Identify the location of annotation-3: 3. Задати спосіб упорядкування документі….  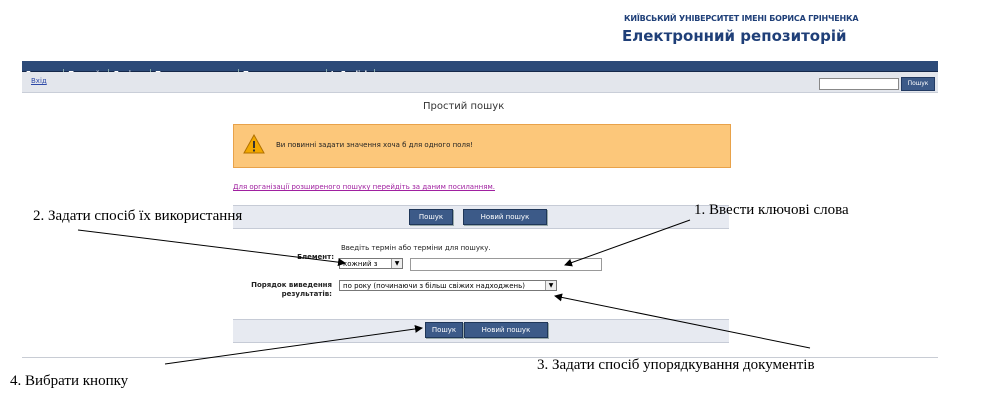
(676, 365).